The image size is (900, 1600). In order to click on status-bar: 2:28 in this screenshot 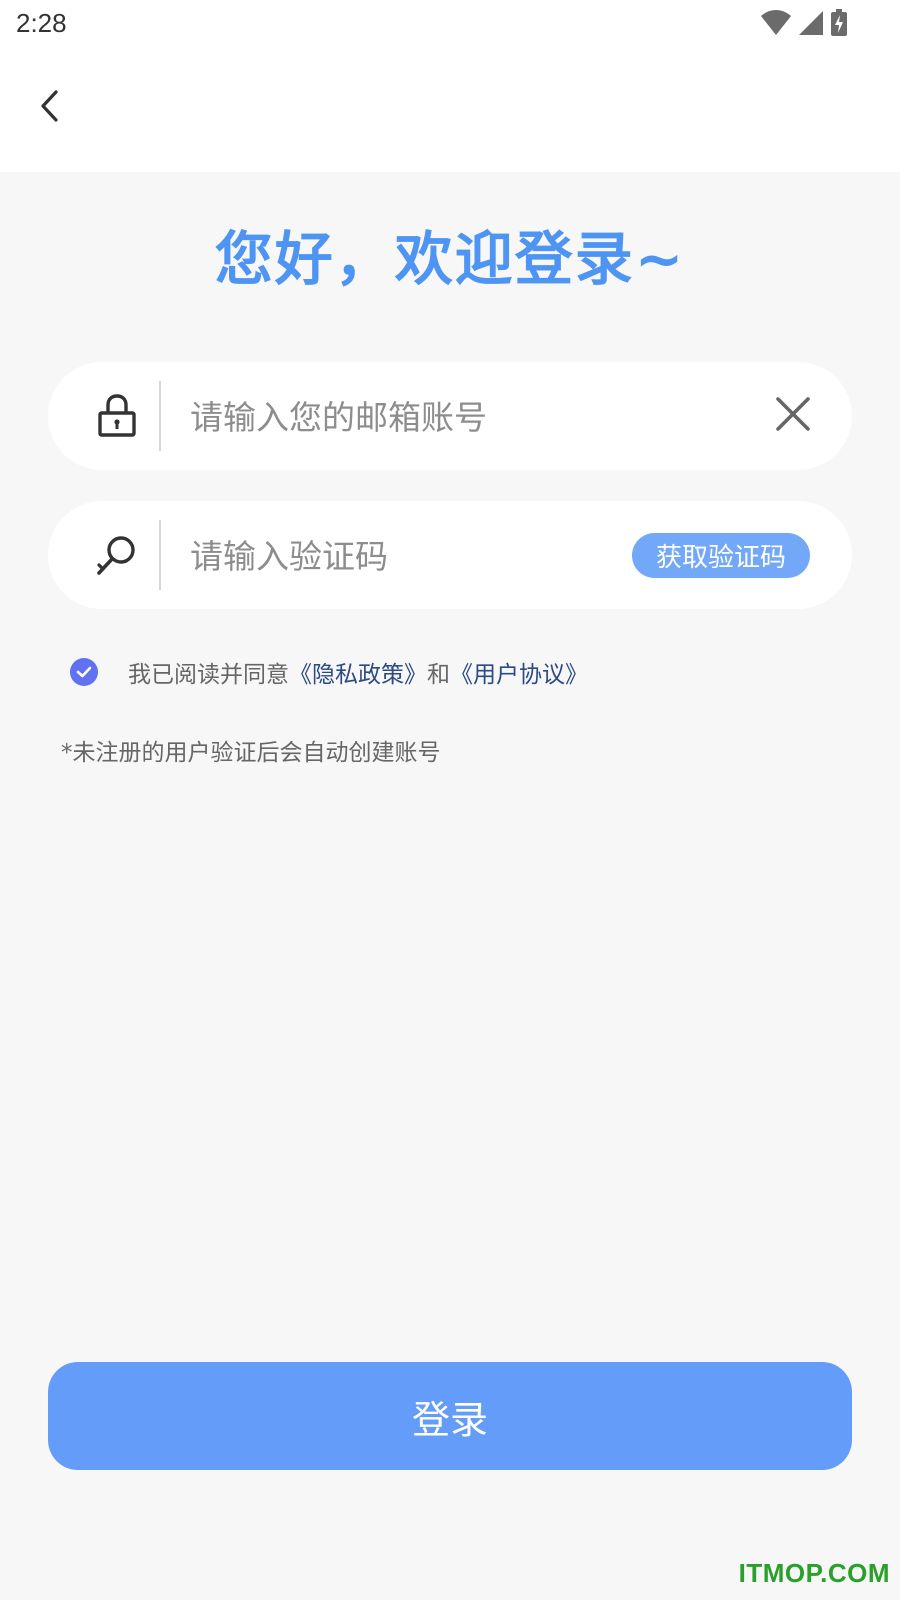, I will do `click(450, 25)`.